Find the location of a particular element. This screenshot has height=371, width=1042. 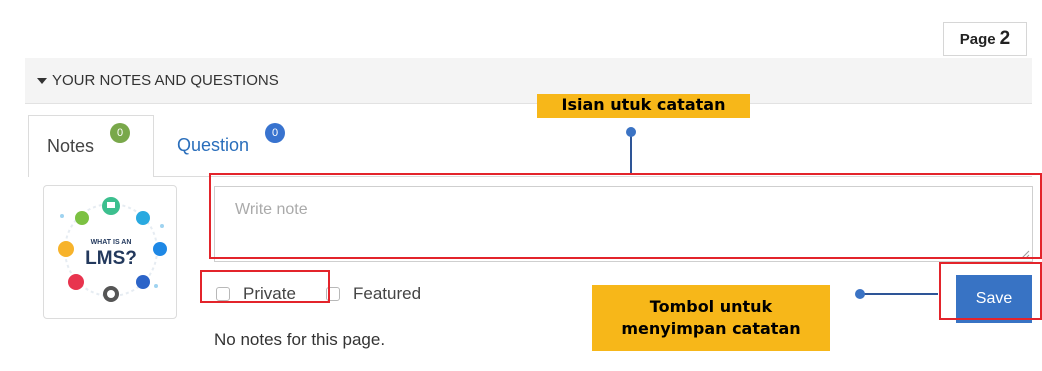

page-label: Page is located at coordinates (977, 39).